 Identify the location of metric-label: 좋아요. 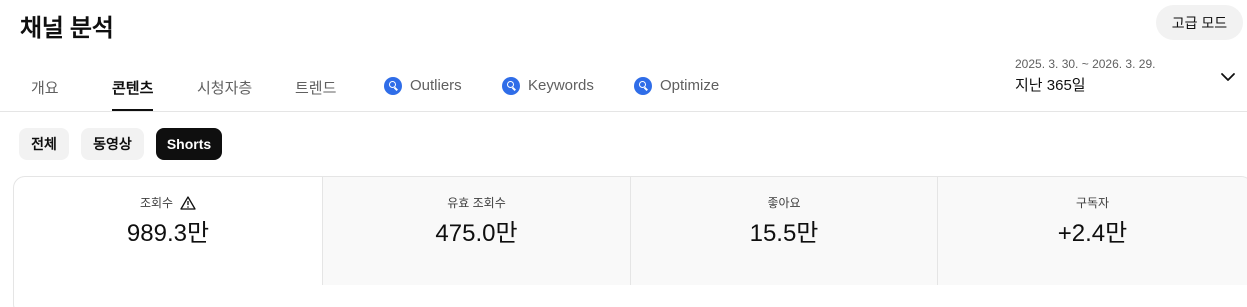
(784, 203).